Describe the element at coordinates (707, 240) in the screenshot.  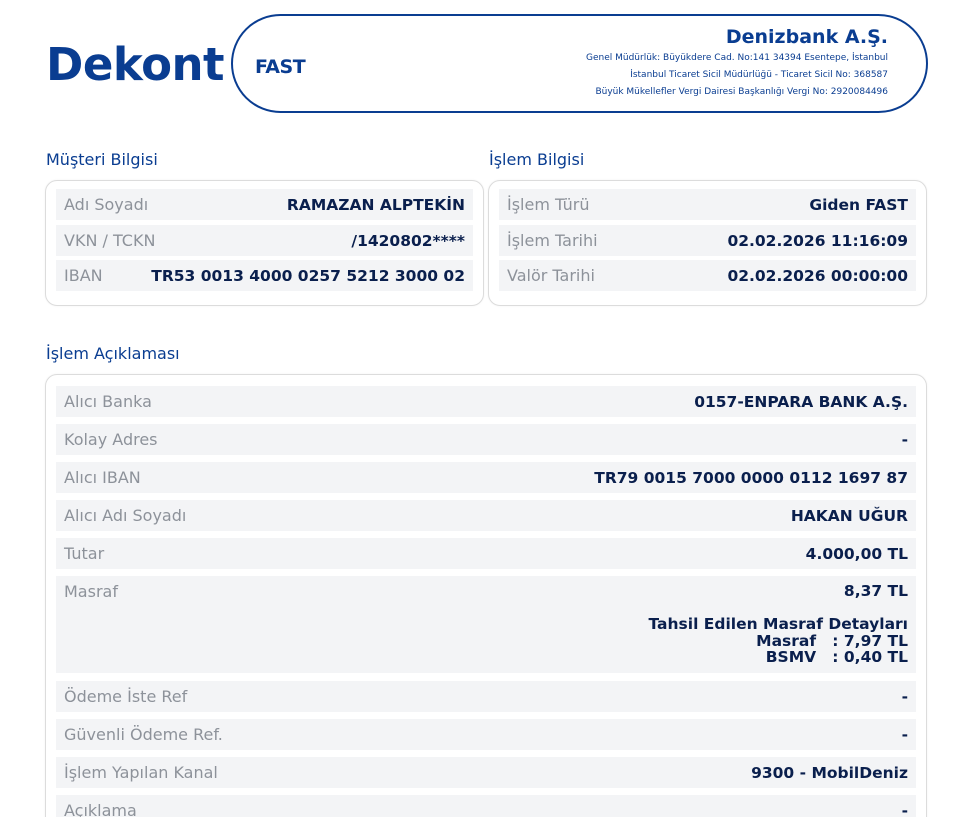
I see `transaction-row-date: İşlem Tarihi 02.02.2026 11:16:09` at that location.